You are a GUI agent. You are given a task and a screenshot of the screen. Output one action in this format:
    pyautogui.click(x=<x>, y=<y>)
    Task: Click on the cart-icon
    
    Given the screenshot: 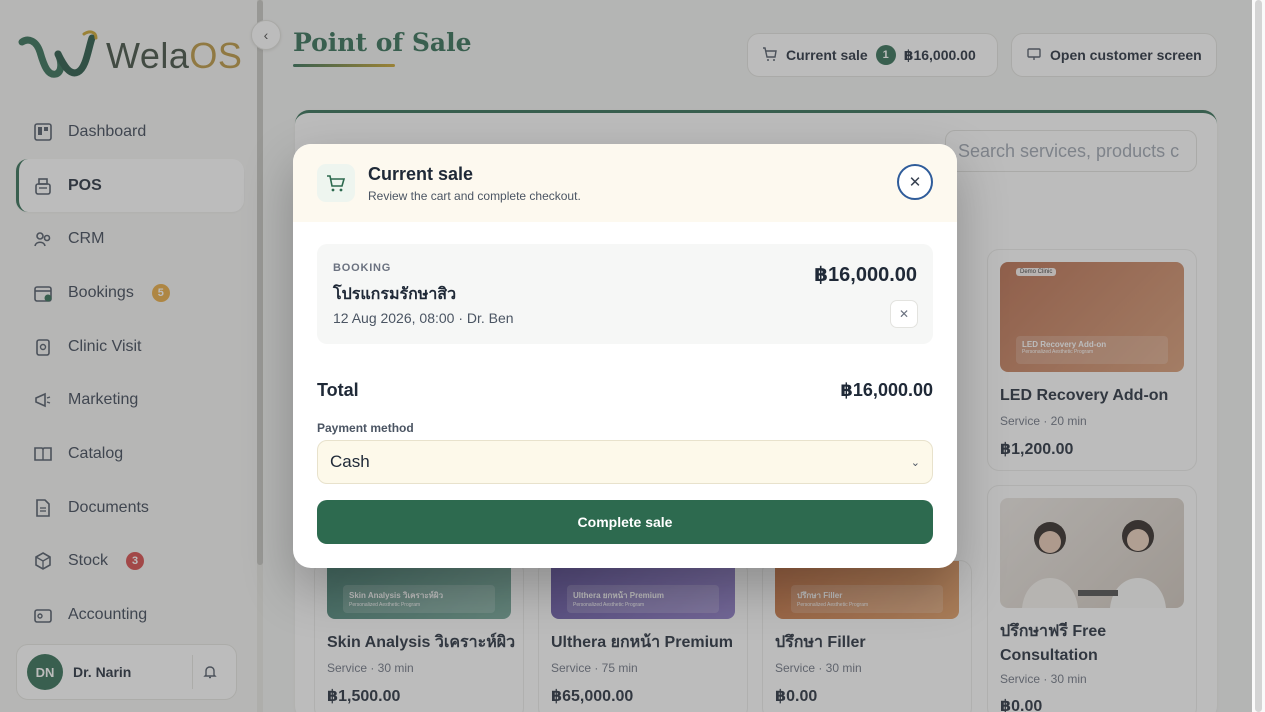 What is the action you would take?
    pyautogui.click(x=336, y=183)
    